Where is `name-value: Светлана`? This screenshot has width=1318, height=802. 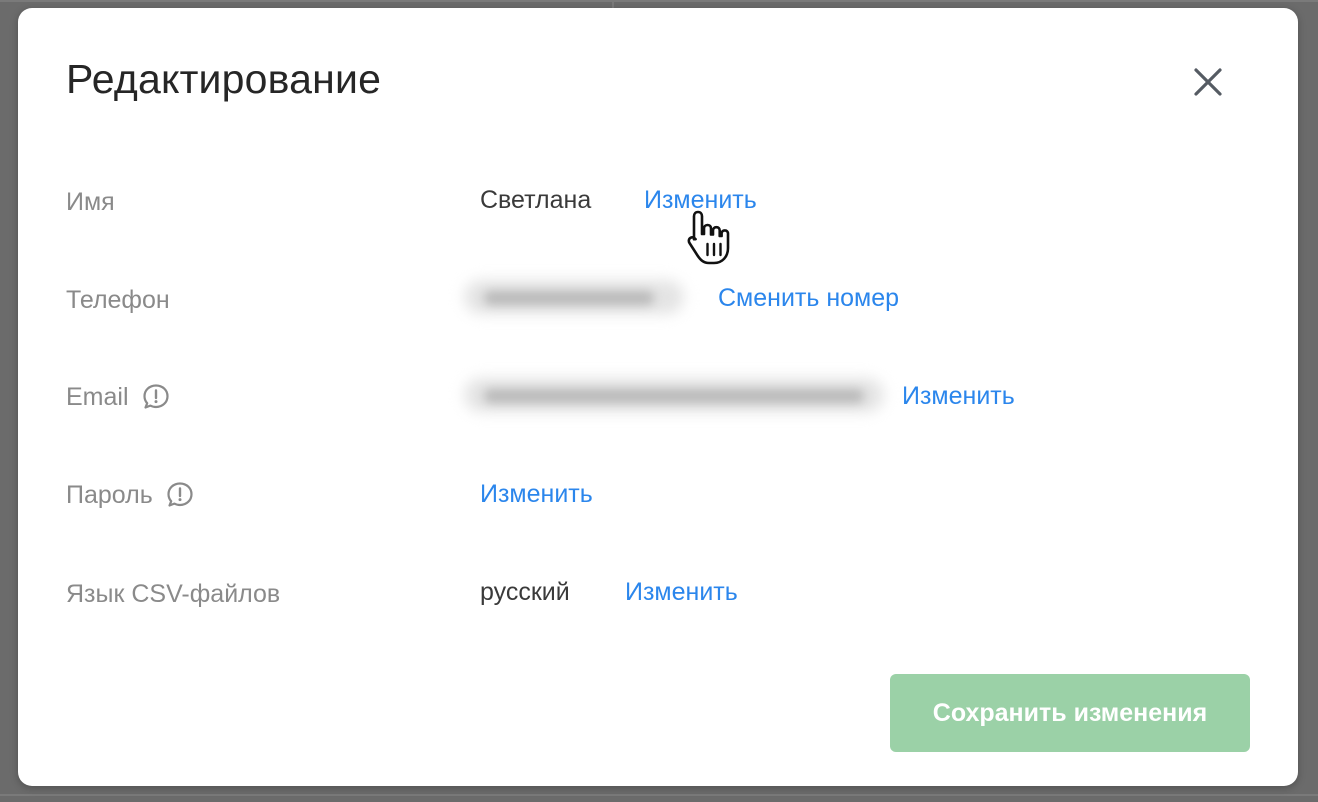
name-value: Светлана is located at coordinates (536, 200).